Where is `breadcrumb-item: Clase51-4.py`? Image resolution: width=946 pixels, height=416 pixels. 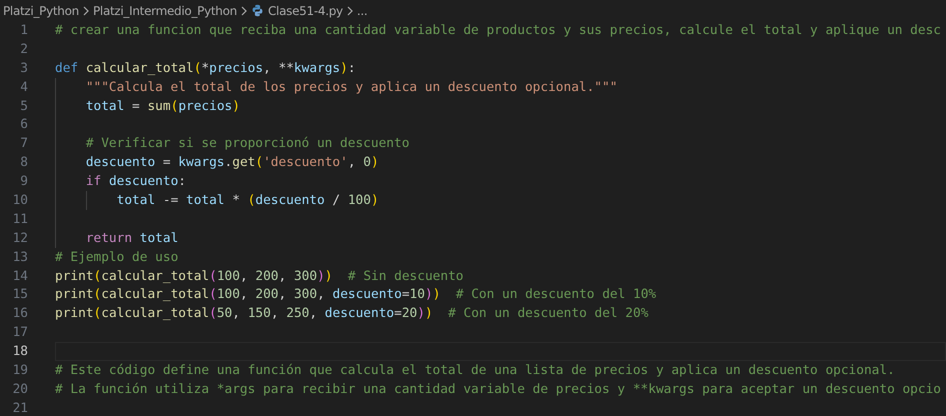
breadcrumb-item: Clase51-4.py is located at coordinates (305, 11).